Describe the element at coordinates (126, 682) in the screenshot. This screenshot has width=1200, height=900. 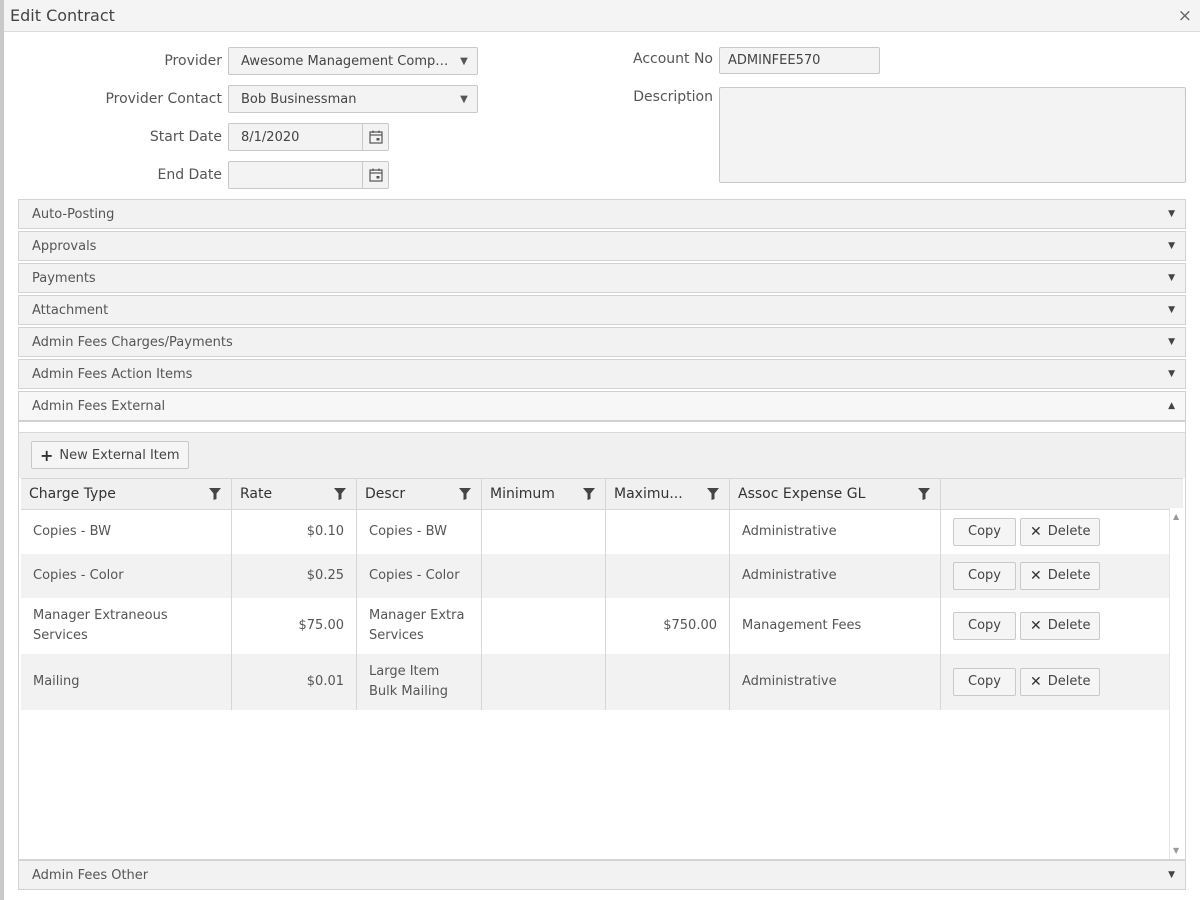
I see `cell-charge-type: Mailing` at that location.